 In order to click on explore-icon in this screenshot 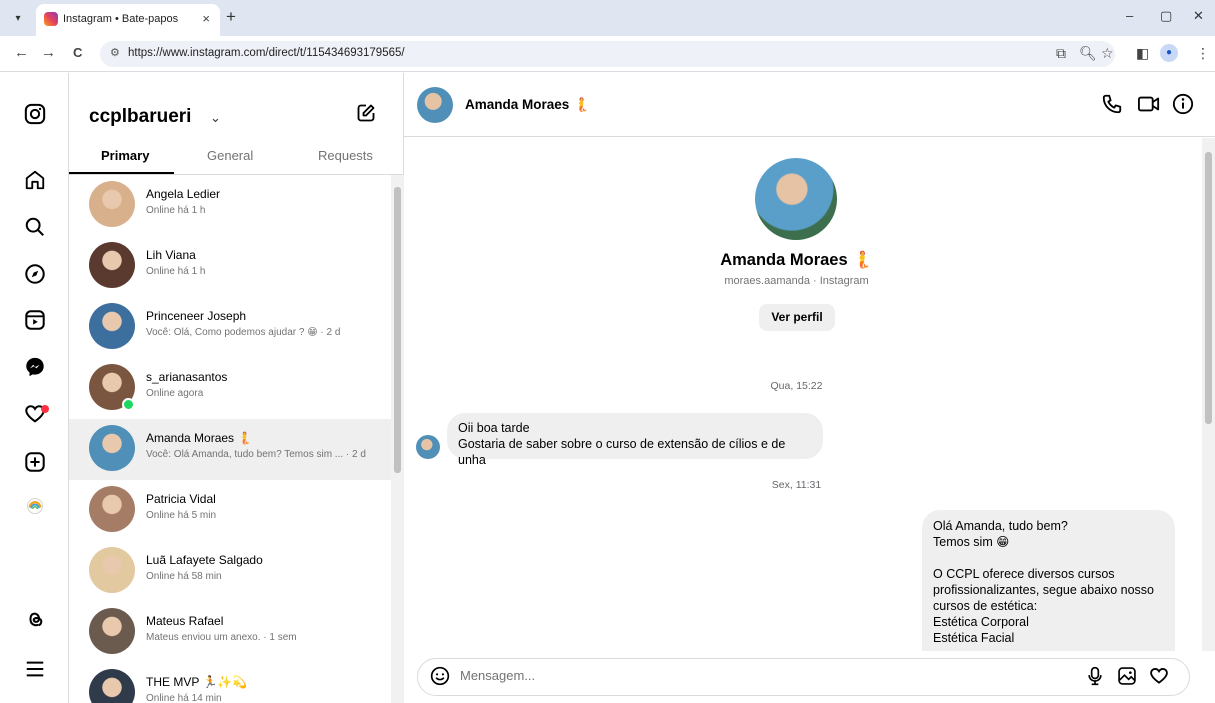, I will do `click(35, 276)`.